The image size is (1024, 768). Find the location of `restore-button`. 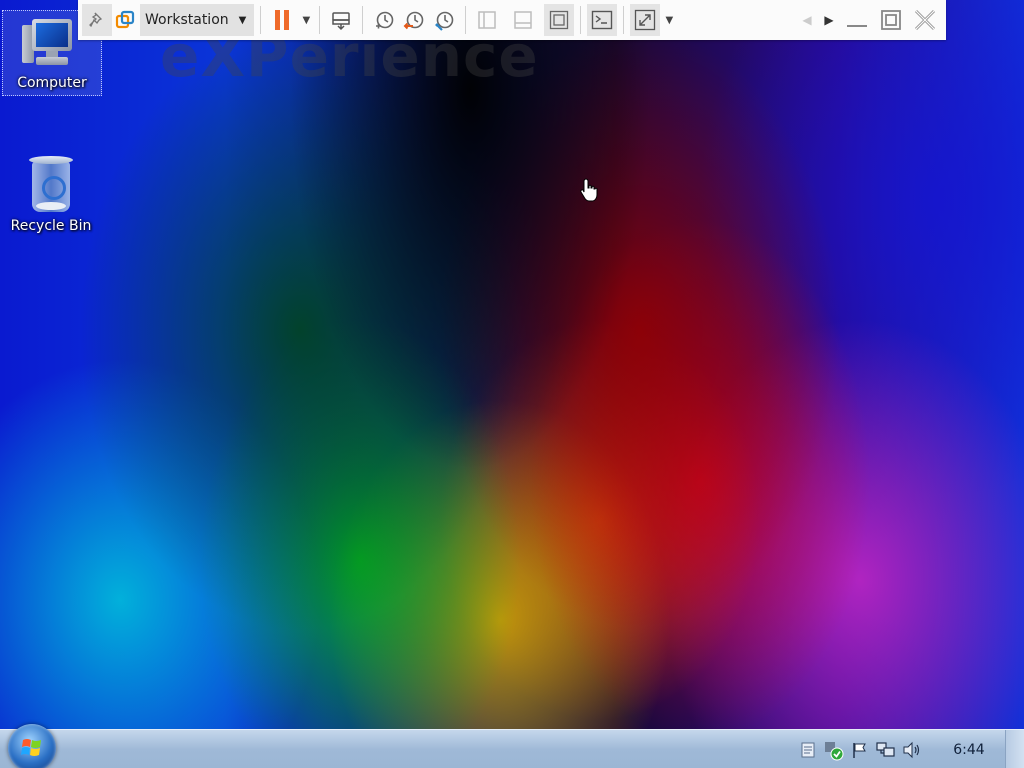

restore-button is located at coordinates (891, 20).